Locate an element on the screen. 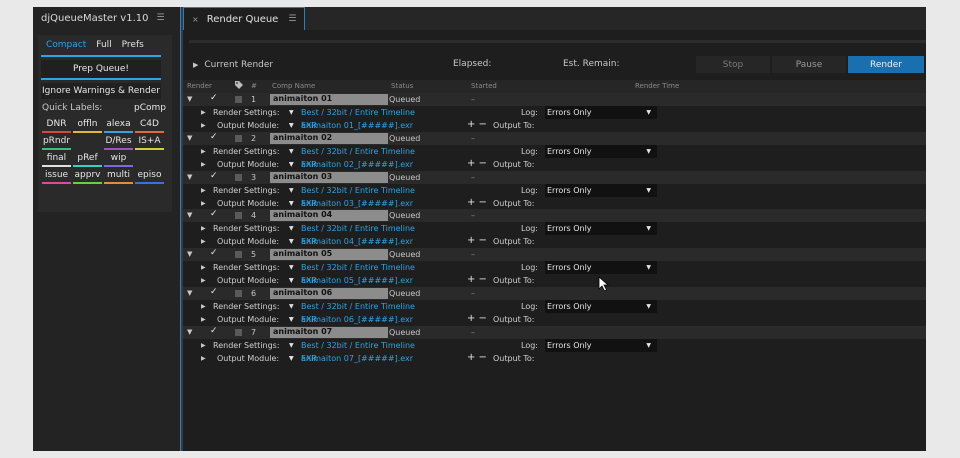 The height and width of the screenshot is (458, 960). queue-item-row: ▼ ✓ 6 animaiton 06 Queued – is located at coordinates (554, 293).